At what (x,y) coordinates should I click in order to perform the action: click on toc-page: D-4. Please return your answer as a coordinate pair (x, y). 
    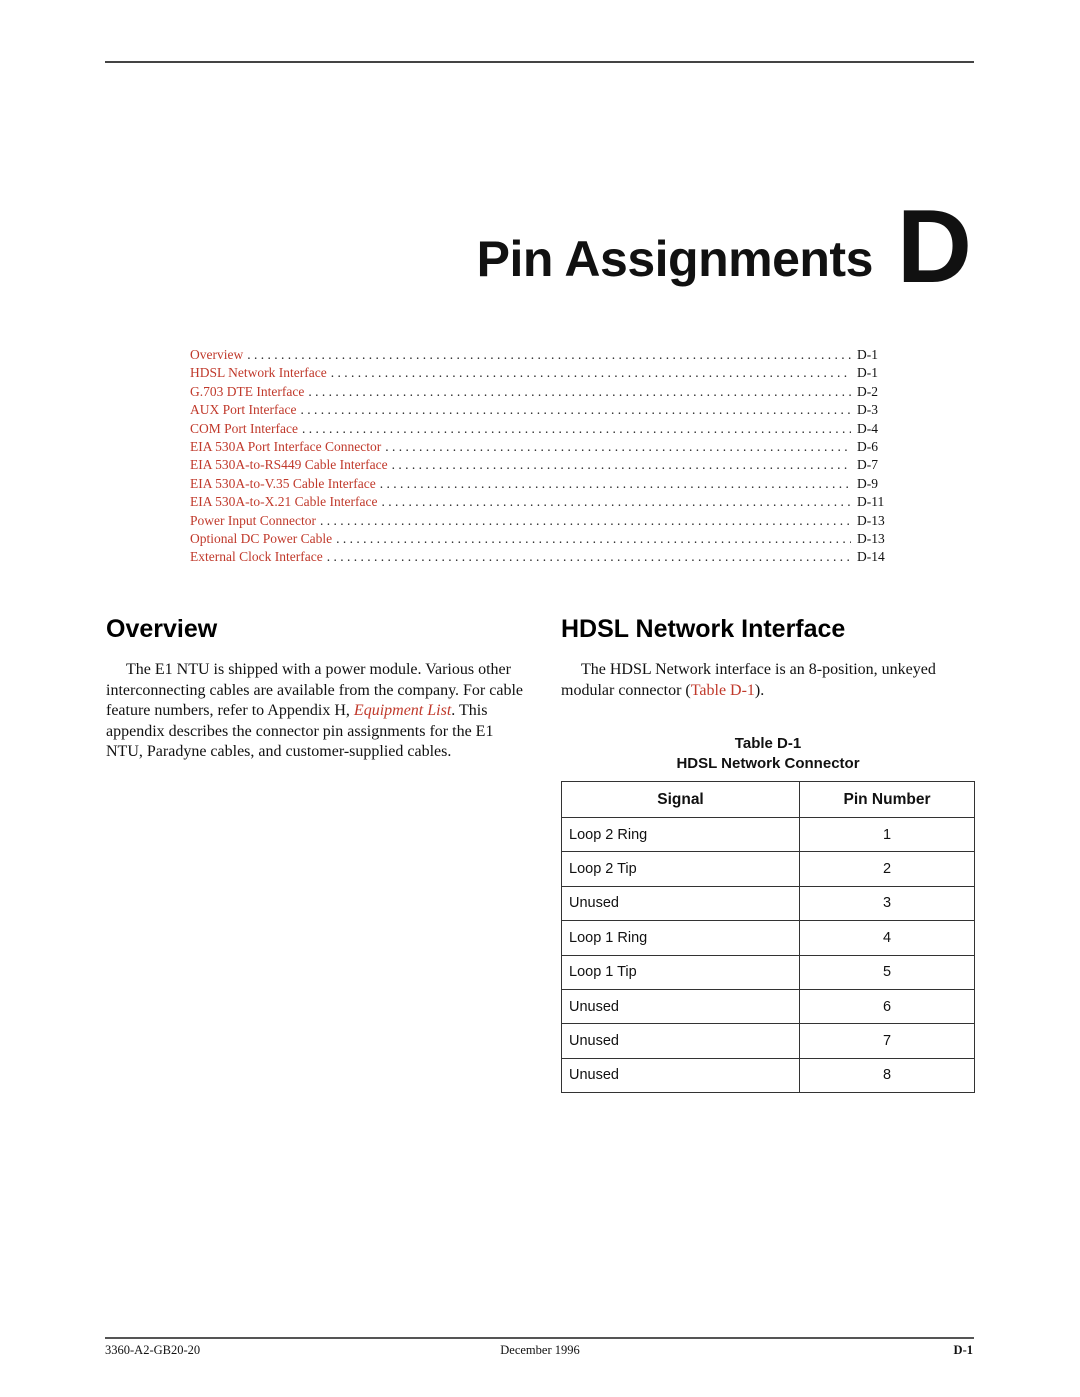
    Looking at the image, I should click on (867, 428).